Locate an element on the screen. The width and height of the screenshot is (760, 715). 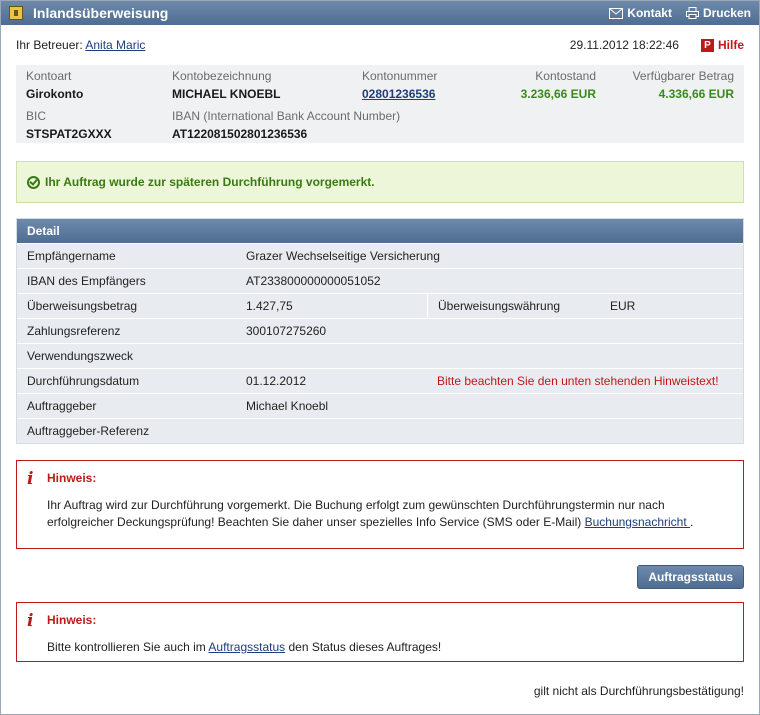
advisor: Ihr Betreuer: Anita Maric is located at coordinates (80, 45).